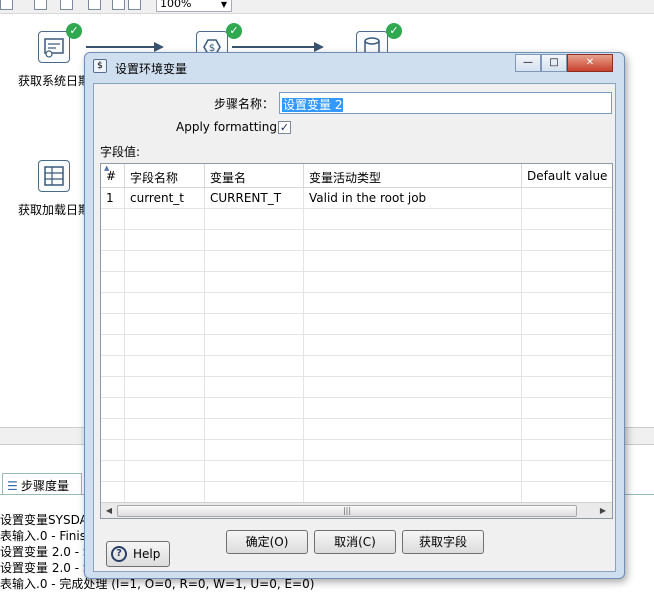 This screenshot has width=654, height=592. What do you see at coordinates (590, 63) in the screenshot?
I see `close-button: ✕` at bounding box center [590, 63].